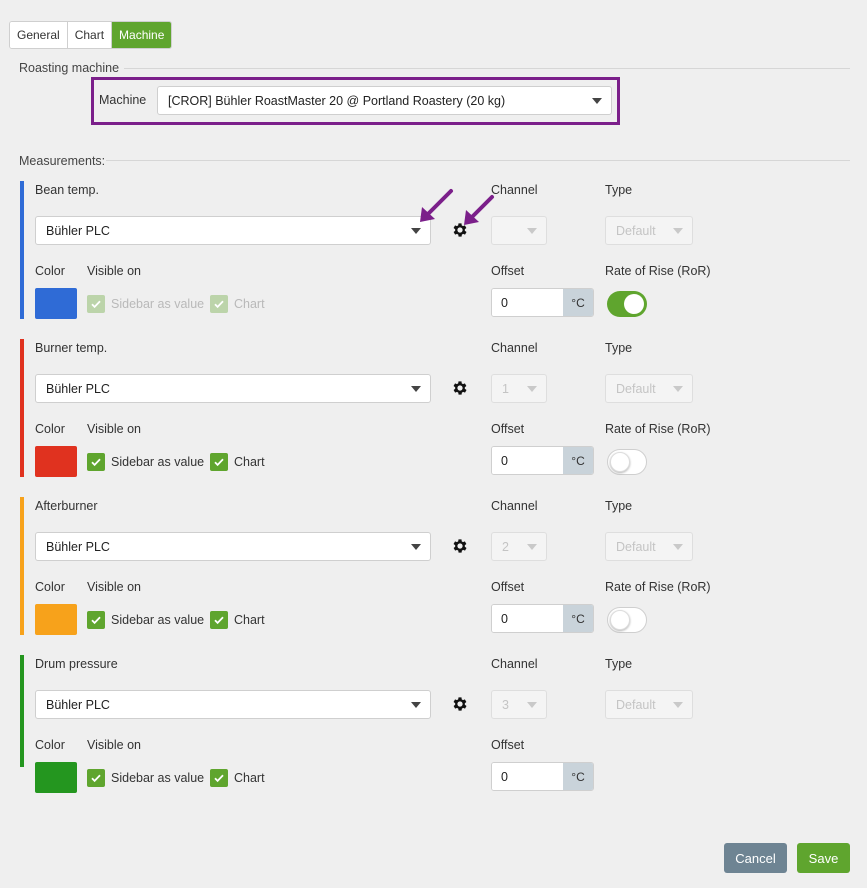 The image size is (867, 888). What do you see at coordinates (519, 546) in the screenshot?
I see `channel-select: 2` at bounding box center [519, 546].